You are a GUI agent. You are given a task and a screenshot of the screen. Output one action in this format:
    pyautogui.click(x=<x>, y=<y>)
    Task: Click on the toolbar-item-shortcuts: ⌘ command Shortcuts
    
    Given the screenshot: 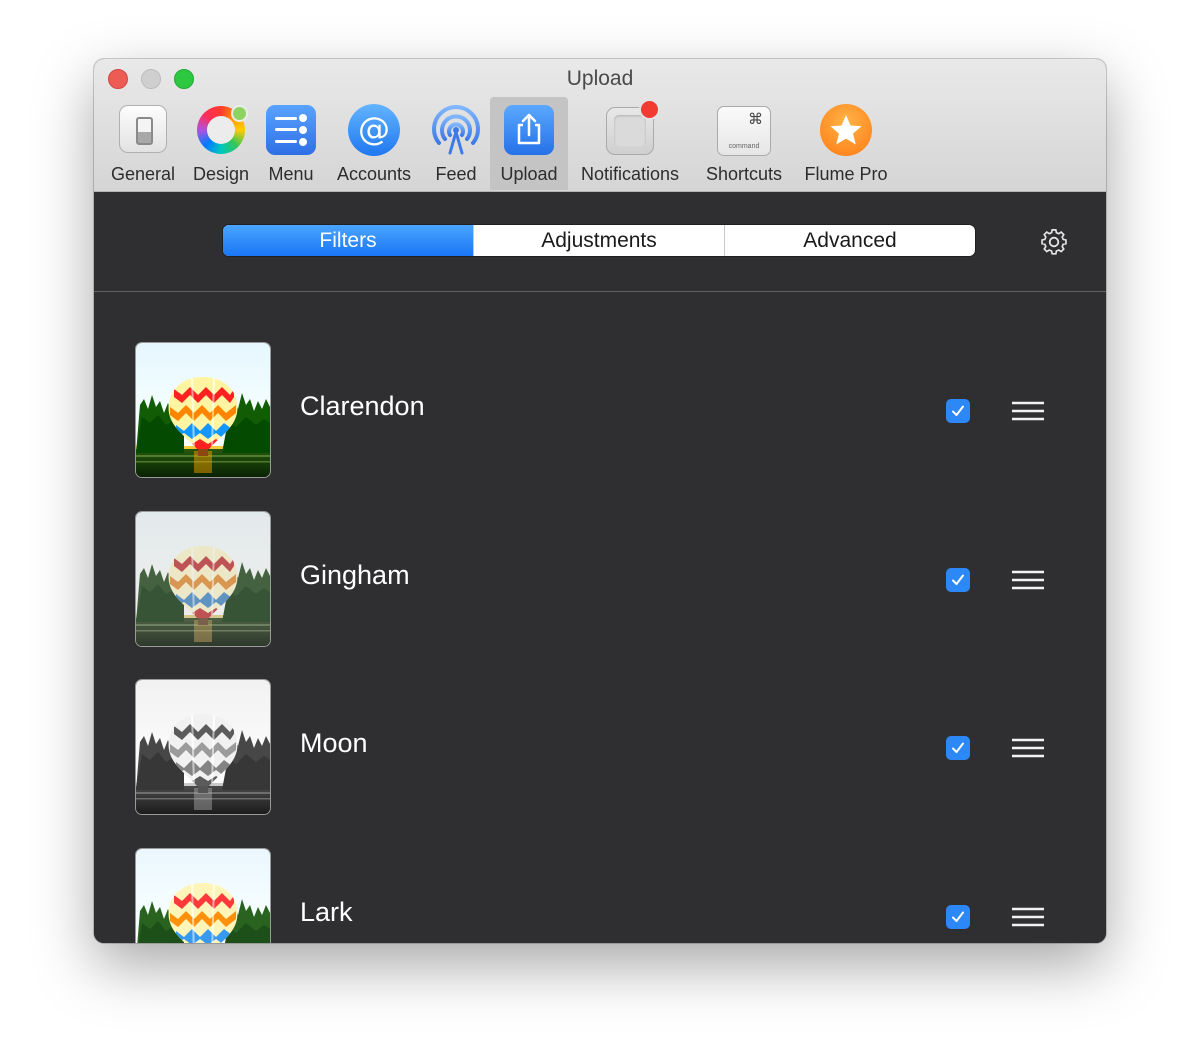 What is the action you would take?
    pyautogui.click(x=744, y=143)
    